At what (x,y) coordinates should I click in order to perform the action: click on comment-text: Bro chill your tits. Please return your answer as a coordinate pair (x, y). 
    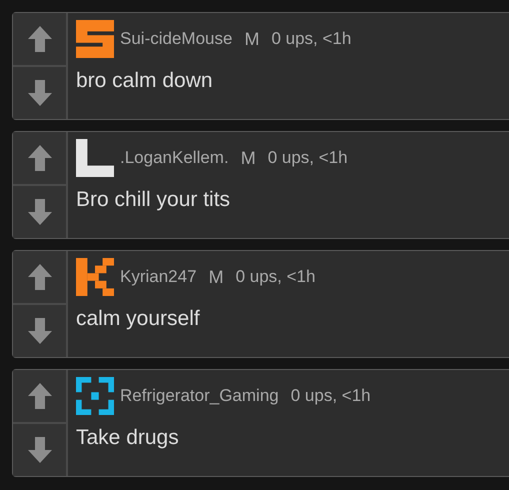
    Looking at the image, I should click on (154, 200).